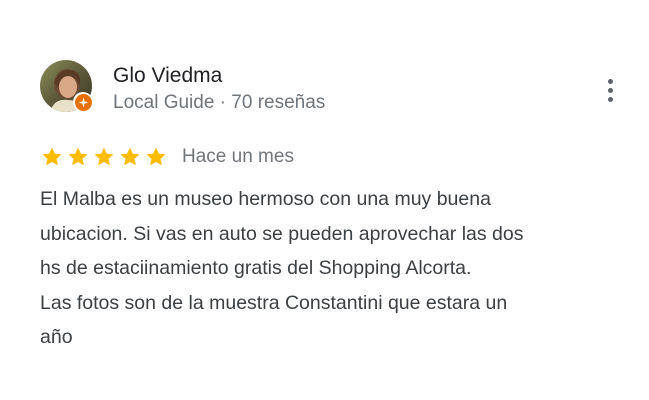 This screenshot has height=400, width=649. I want to click on rating-row: Hace un mes, so click(167, 157).